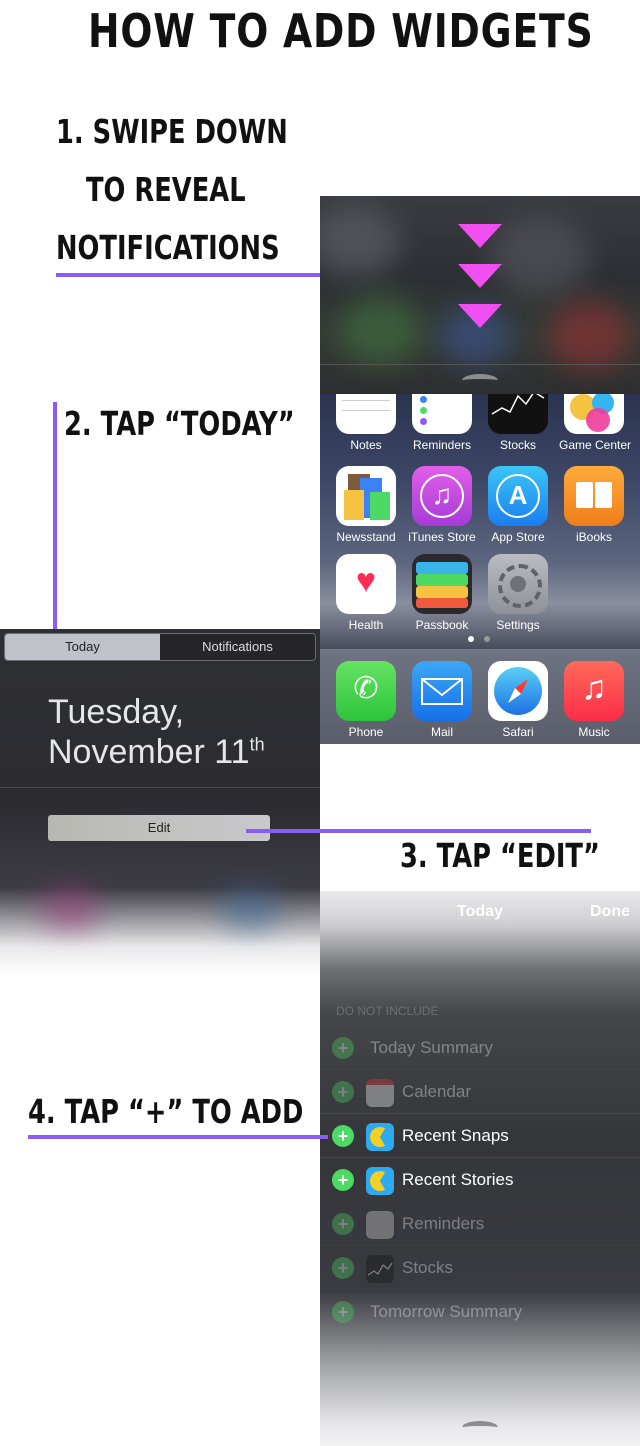 The image size is (640, 1446). Describe the element at coordinates (442, 691) in the screenshot. I see `mail-icon` at that location.